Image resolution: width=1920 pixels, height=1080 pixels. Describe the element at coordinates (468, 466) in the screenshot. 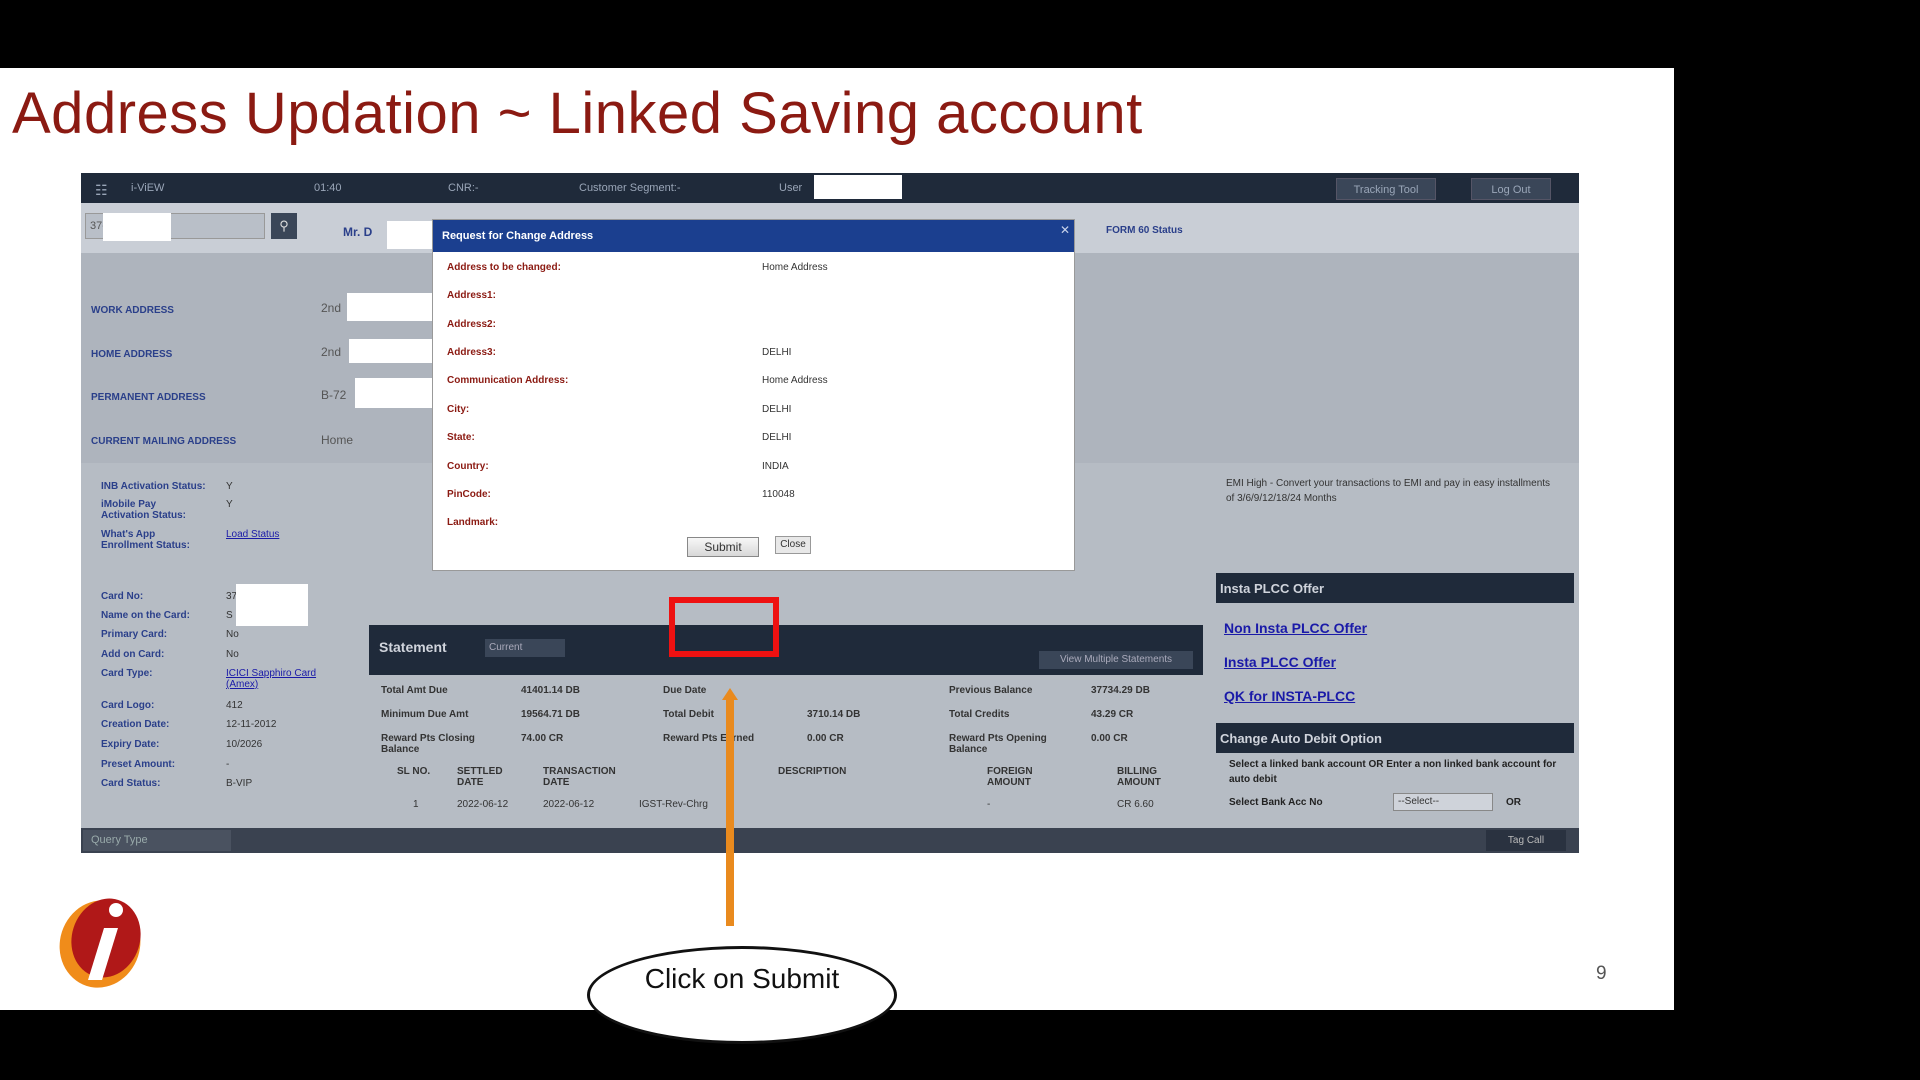

I see `modal-label: Country:` at that location.